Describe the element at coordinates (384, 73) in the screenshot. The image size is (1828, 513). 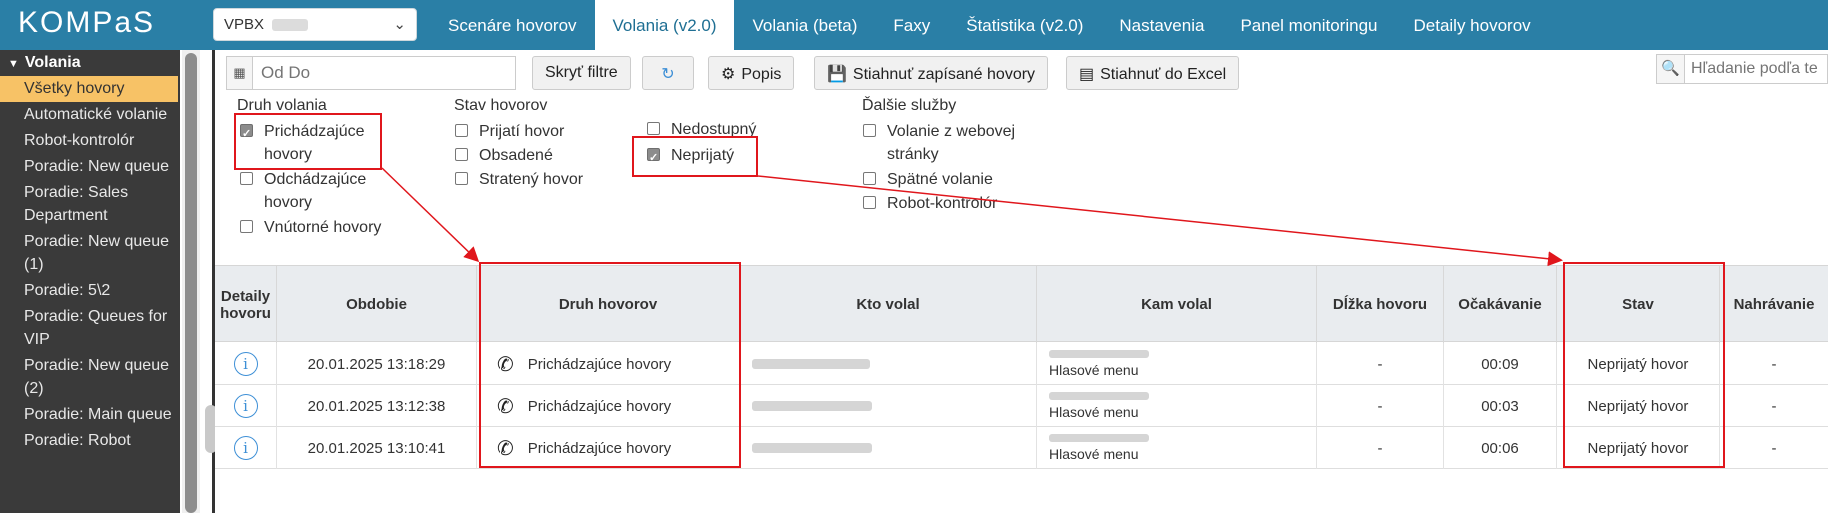
I see `date-range-input` at that location.